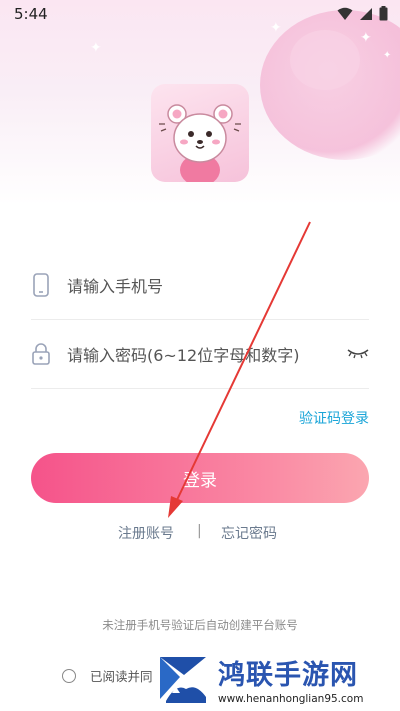 This screenshot has width=400, height=711. I want to click on watermark: 鸿联手游网 www.henanhonglian95.com, so click(275, 681).